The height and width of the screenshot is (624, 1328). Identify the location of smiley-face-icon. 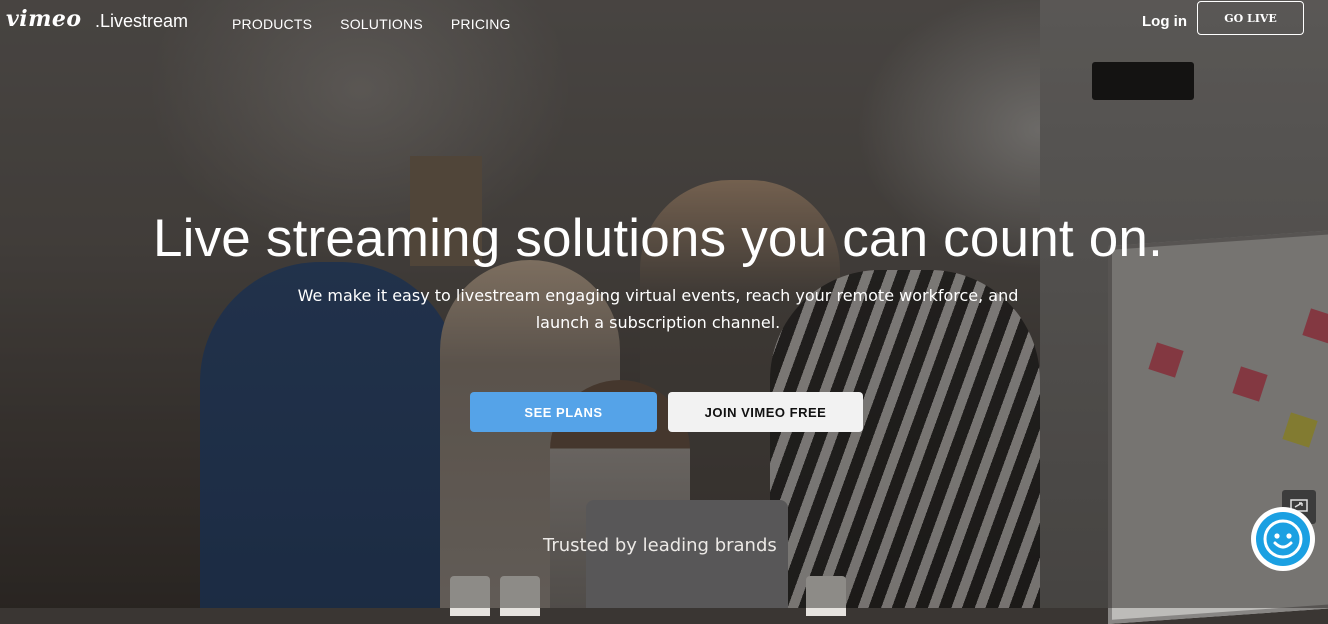
(1283, 539).